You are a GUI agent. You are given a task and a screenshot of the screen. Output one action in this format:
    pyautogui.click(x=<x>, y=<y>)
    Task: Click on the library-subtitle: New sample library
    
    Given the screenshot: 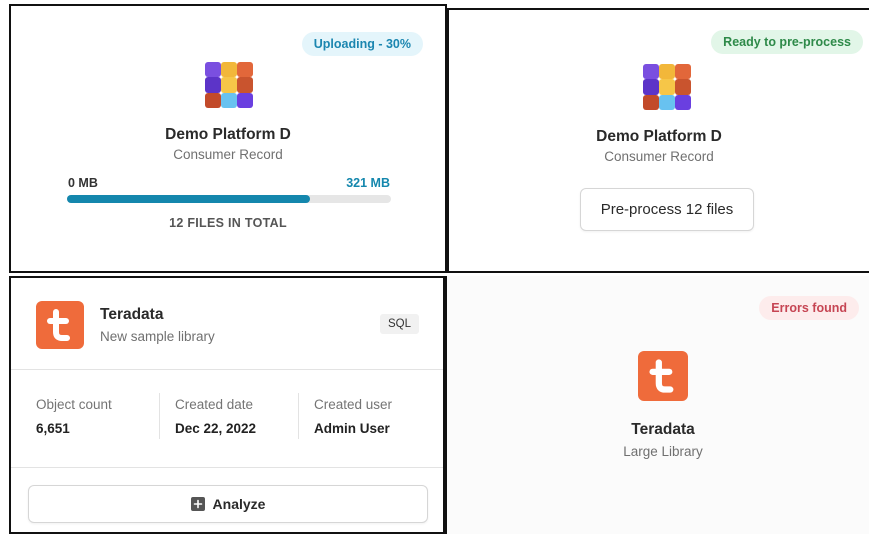 What is the action you would take?
    pyautogui.click(x=157, y=336)
    